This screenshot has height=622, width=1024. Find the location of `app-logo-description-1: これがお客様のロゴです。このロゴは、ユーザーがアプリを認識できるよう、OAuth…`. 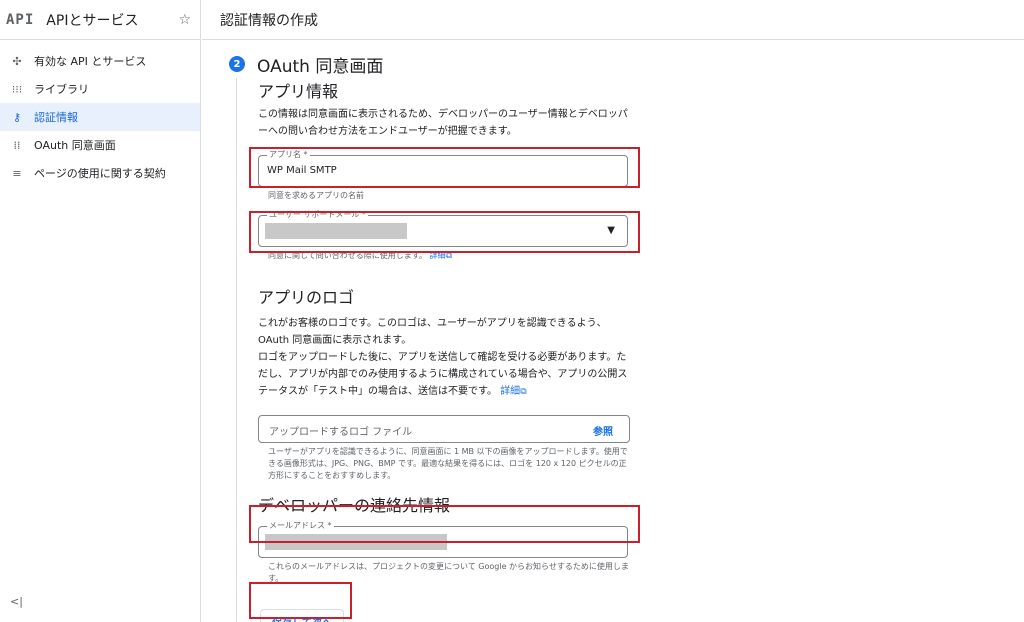

app-logo-description-1: これがお客様のロゴです。このロゴは、ユーザーがアプリを認識できるよう、OAuth… is located at coordinates (432, 332).